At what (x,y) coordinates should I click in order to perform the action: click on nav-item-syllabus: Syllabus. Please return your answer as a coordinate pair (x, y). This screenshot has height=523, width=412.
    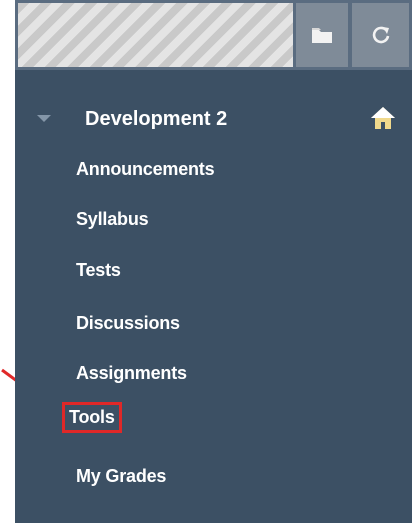
    Looking at the image, I should click on (112, 219).